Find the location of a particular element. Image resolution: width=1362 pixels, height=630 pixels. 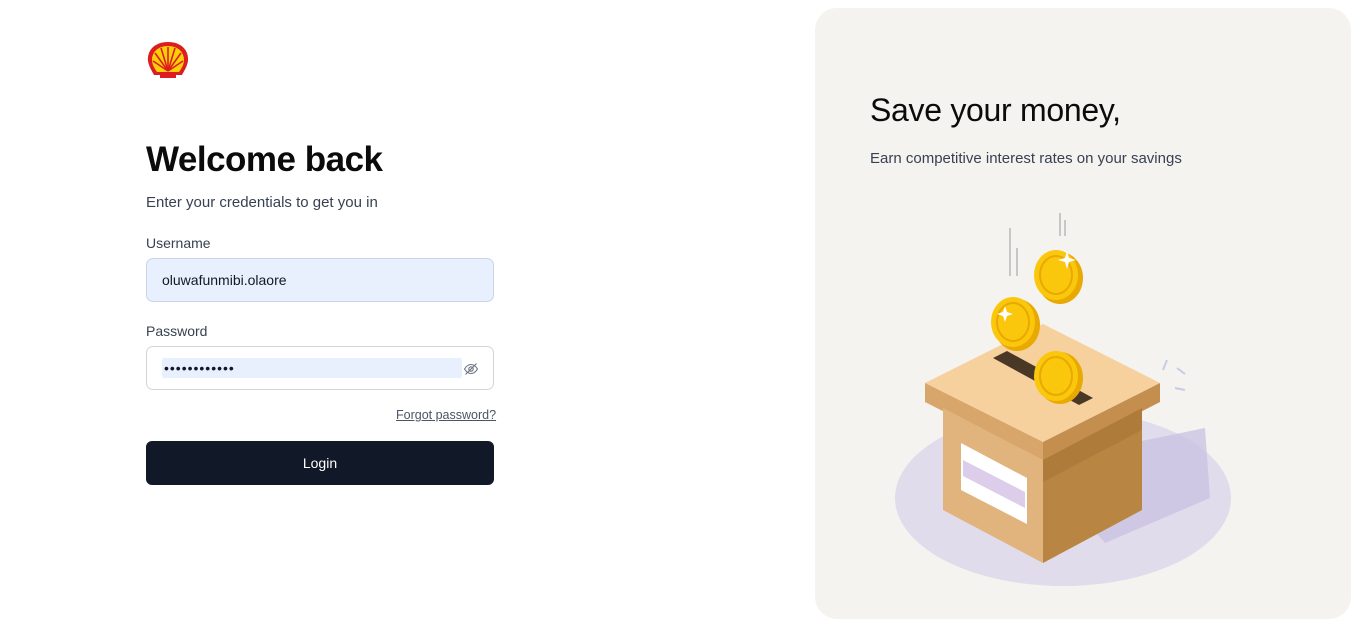

password-field: •••••••••••• is located at coordinates (320, 368).